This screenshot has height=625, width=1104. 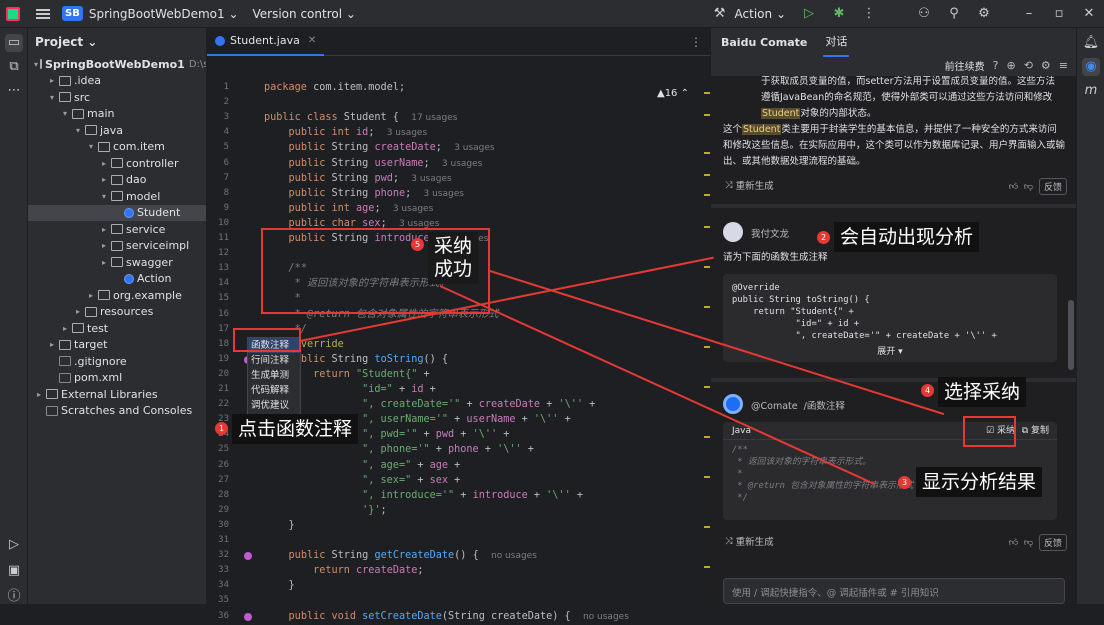 I want to click on tree-item-model: ▾ model, so click(x=117, y=196).